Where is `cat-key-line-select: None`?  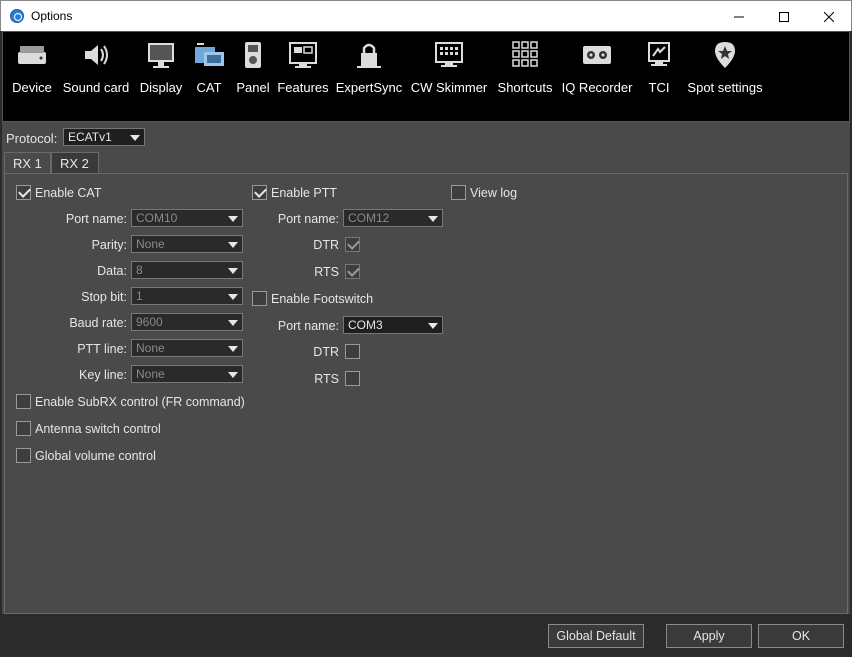
cat-key-line-select: None is located at coordinates (187, 374).